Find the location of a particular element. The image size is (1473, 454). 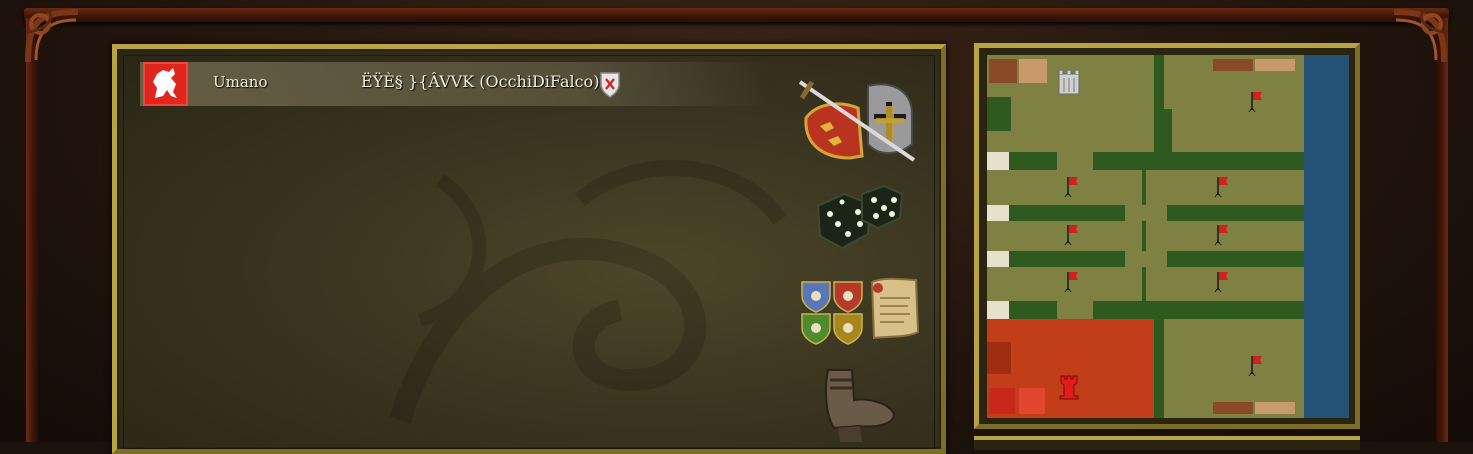

player-race-label: Umano is located at coordinates (240, 82).